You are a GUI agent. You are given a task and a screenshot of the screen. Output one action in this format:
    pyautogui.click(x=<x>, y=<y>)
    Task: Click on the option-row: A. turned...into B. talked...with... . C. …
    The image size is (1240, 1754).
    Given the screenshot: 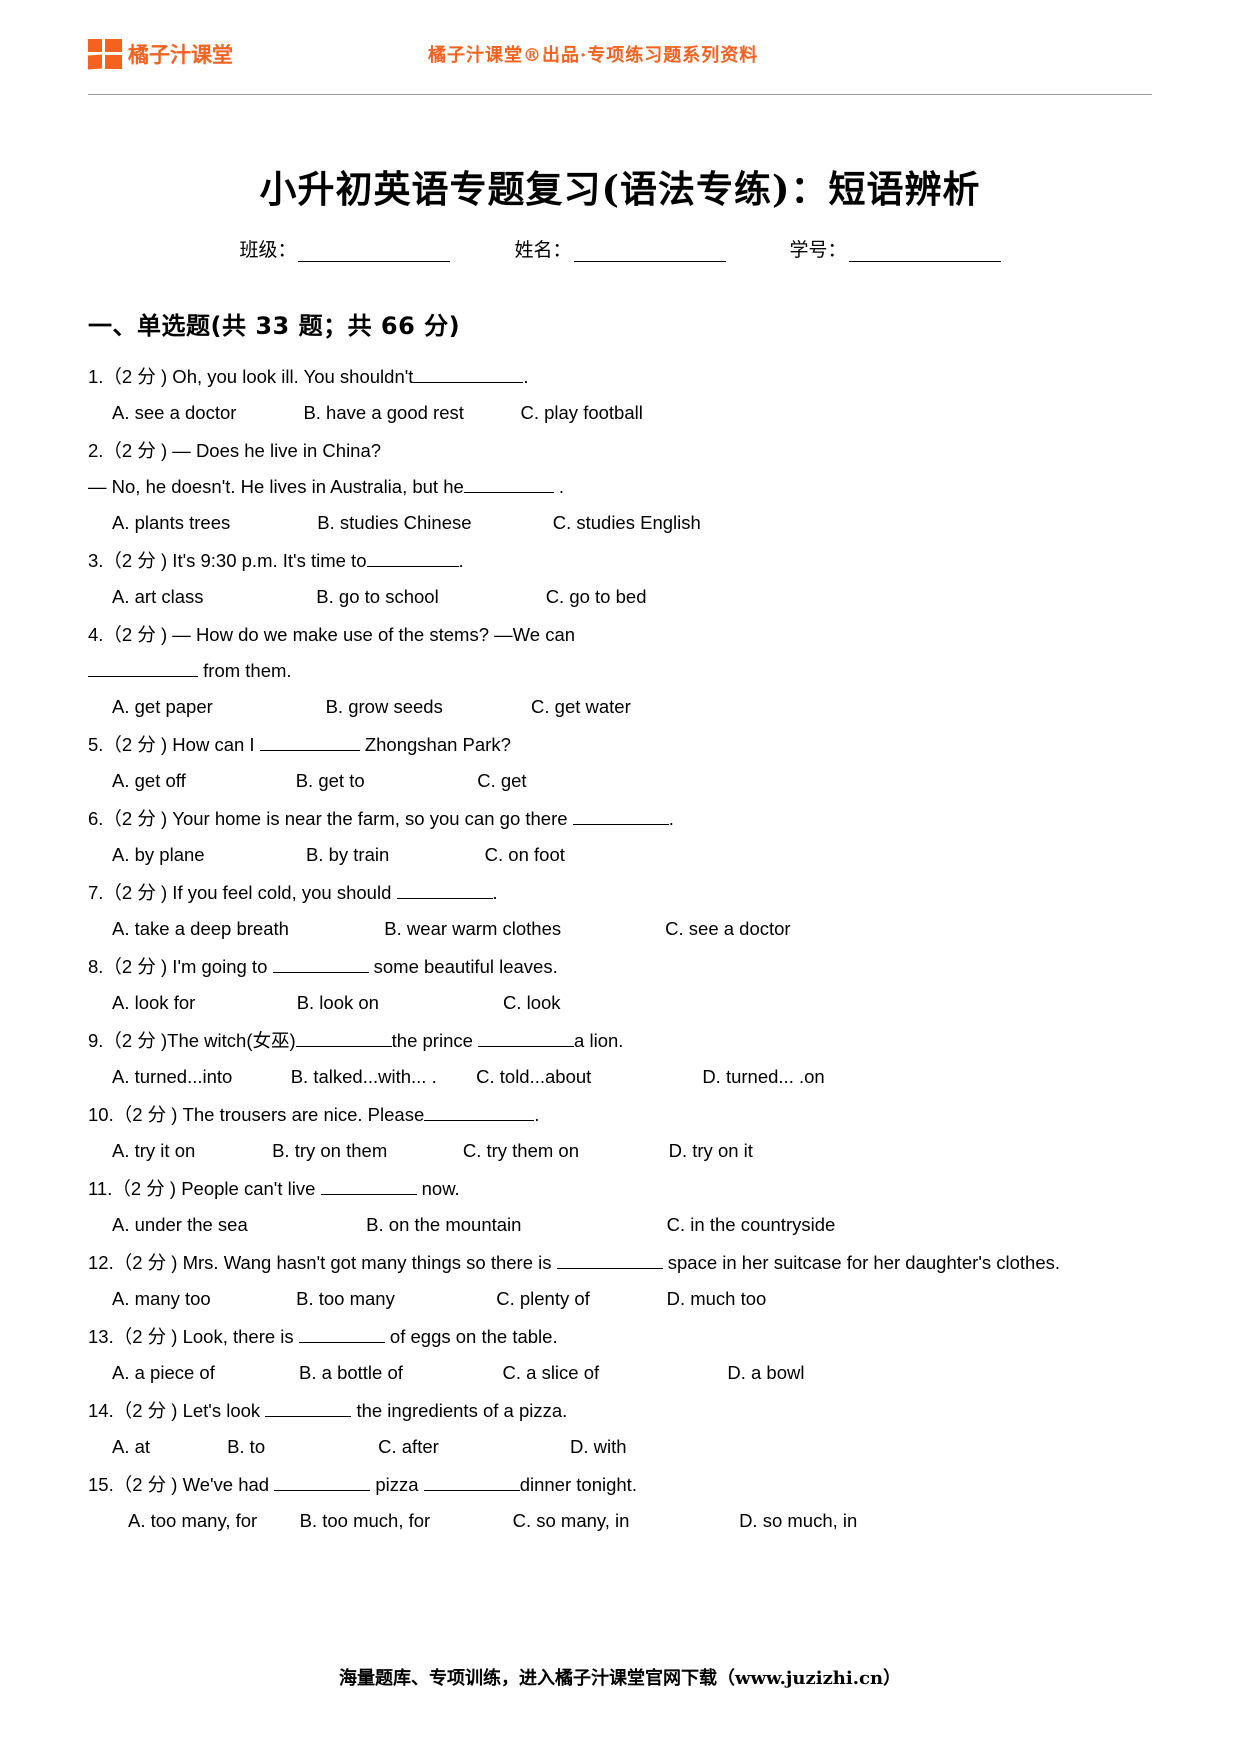 What is the action you would take?
    pyautogui.click(x=620, y=1077)
    